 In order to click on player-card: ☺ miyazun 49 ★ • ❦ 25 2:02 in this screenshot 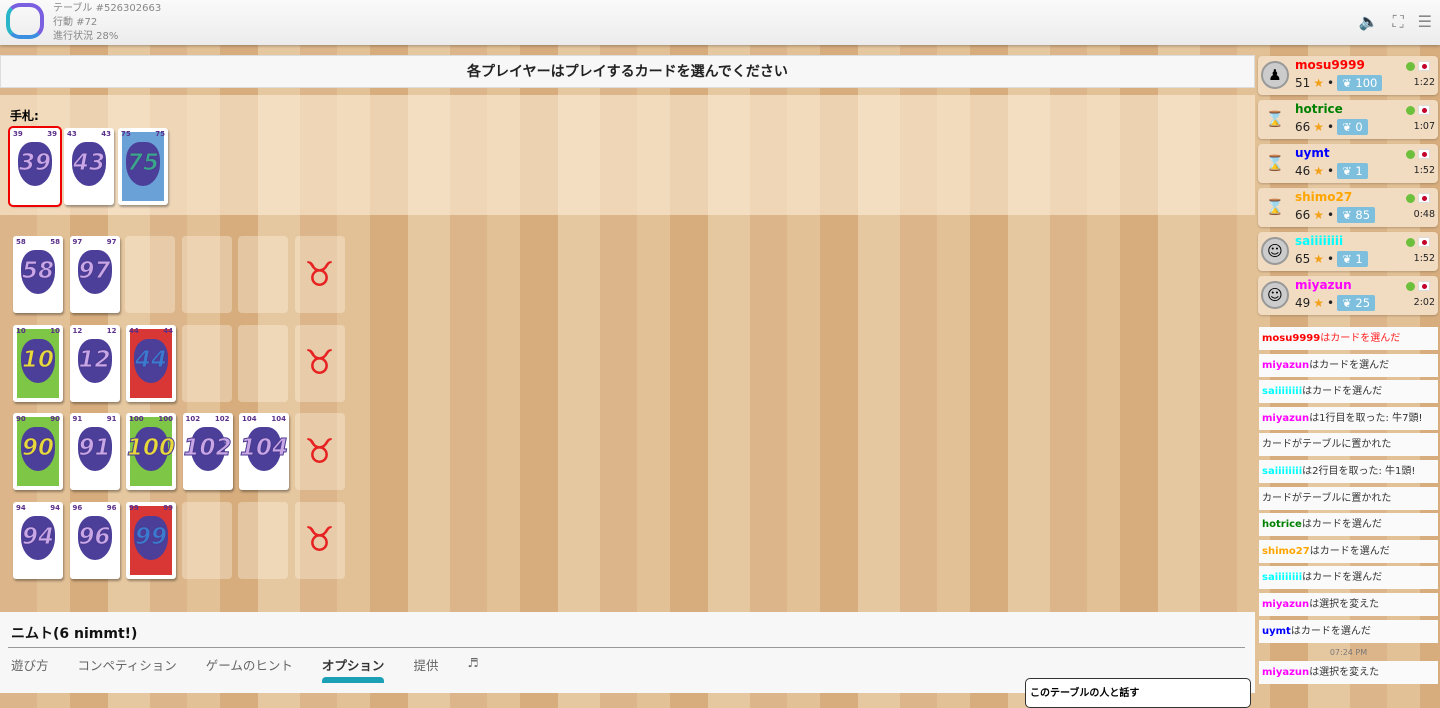, I will do `click(1348, 295)`.